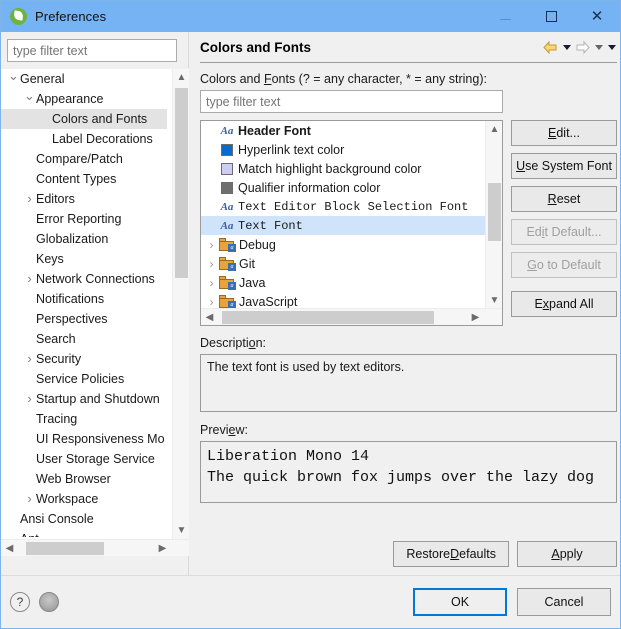 Image resolution: width=621 pixels, height=629 pixels. What do you see at coordinates (306, 367) in the screenshot?
I see `description-text: The text font is used by text editors.` at bounding box center [306, 367].